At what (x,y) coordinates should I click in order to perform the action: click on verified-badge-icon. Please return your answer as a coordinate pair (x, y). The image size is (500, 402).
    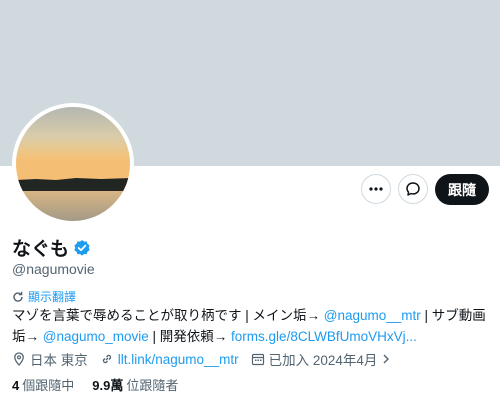
    Looking at the image, I should click on (82, 247).